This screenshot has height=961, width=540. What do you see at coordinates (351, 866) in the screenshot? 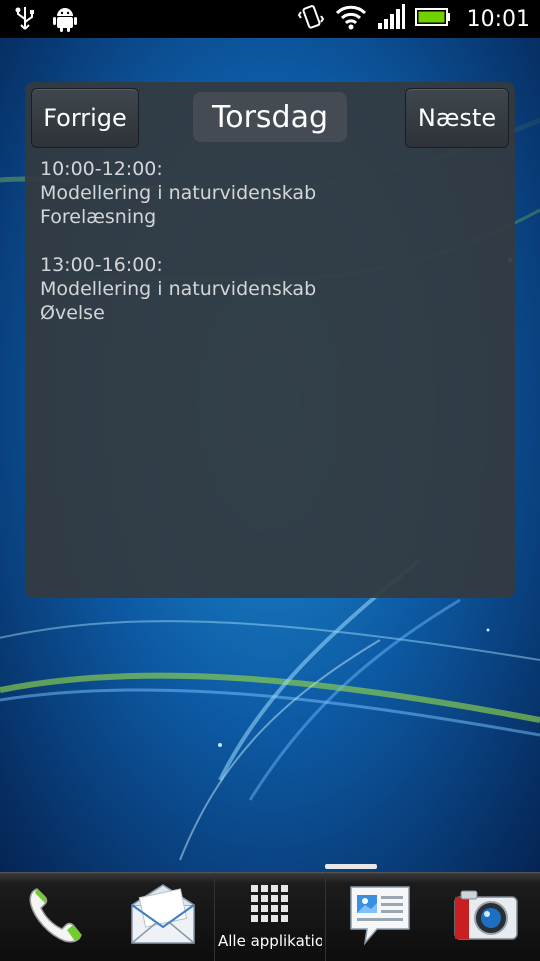
I see `dock-handle` at bounding box center [351, 866].